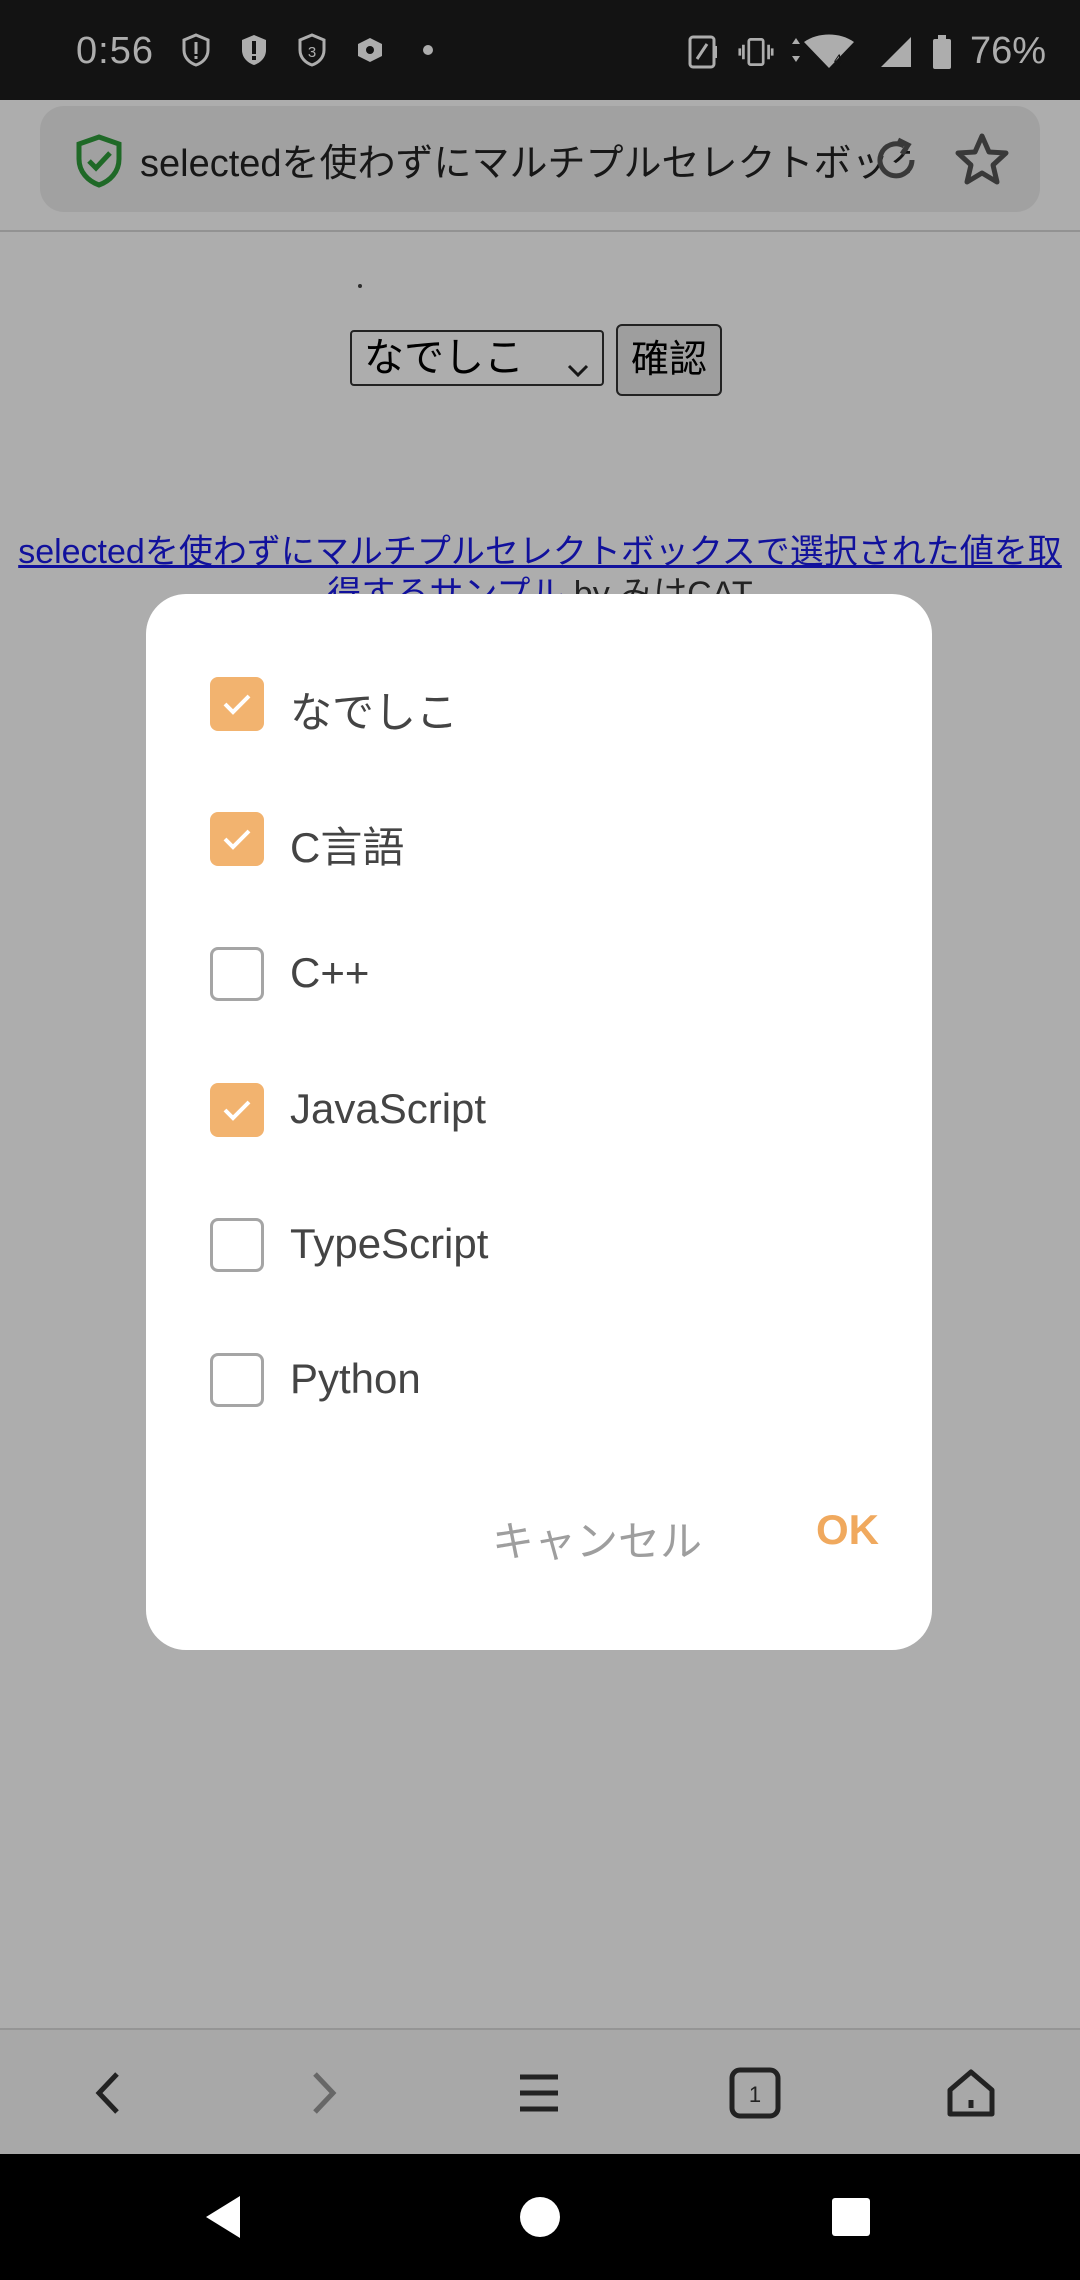 Image resolution: width=1080 pixels, height=2280 pixels. Describe the element at coordinates (347, 847) in the screenshot. I see `option-label: C言語` at that location.